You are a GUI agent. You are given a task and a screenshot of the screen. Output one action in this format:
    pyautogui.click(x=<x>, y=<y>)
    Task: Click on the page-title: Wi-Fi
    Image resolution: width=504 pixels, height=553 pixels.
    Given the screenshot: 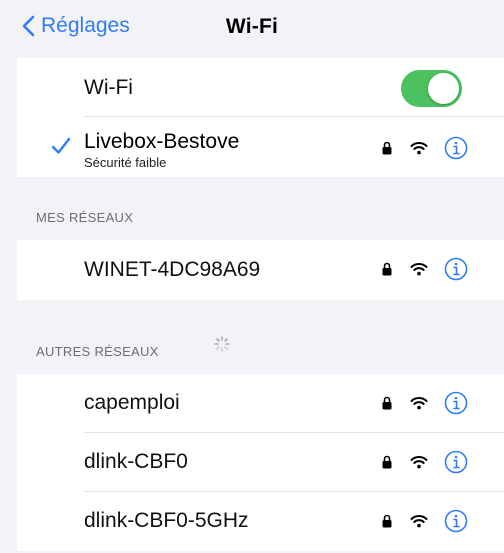 What is the action you would take?
    pyautogui.click(x=252, y=26)
    